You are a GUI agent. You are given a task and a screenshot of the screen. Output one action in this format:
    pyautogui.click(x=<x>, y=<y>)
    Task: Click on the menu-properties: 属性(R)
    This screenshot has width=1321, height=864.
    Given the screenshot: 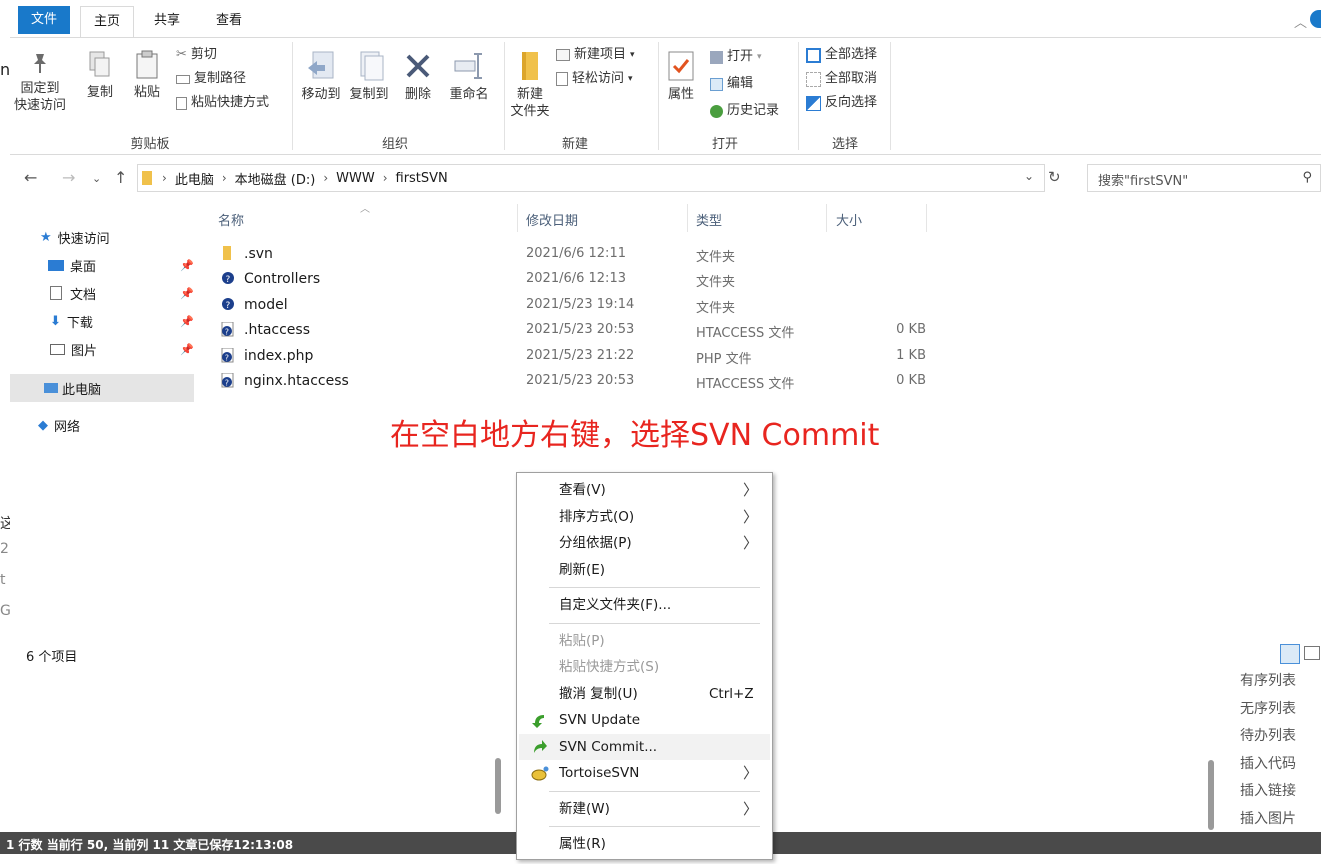 What is the action you would take?
    pyautogui.click(x=644, y=844)
    